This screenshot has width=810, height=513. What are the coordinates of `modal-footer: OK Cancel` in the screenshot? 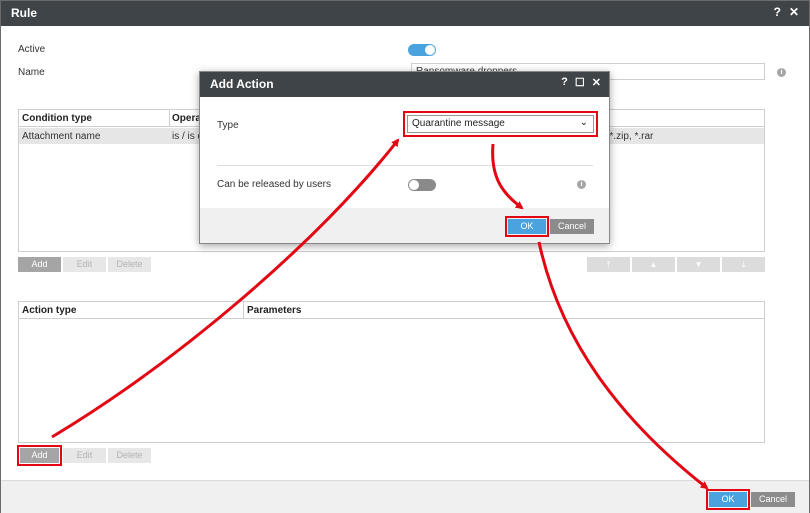 It's located at (404, 225).